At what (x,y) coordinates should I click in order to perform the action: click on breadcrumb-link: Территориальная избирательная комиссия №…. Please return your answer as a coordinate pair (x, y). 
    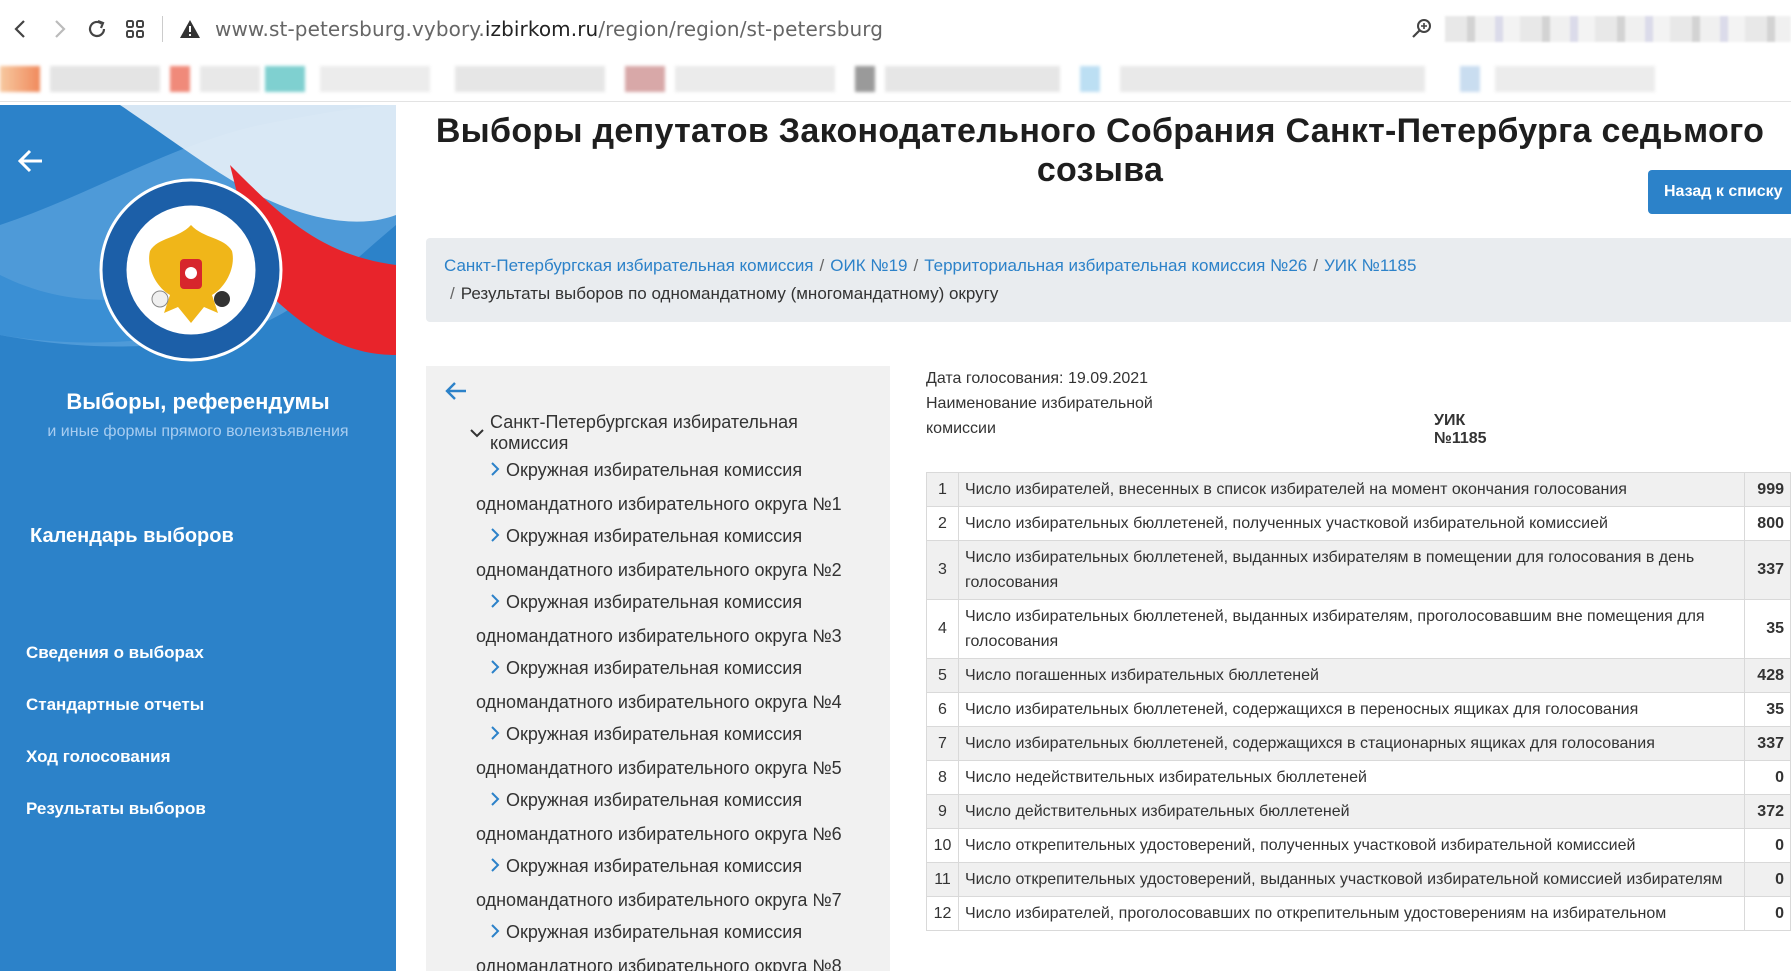
    Looking at the image, I should click on (1115, 265).